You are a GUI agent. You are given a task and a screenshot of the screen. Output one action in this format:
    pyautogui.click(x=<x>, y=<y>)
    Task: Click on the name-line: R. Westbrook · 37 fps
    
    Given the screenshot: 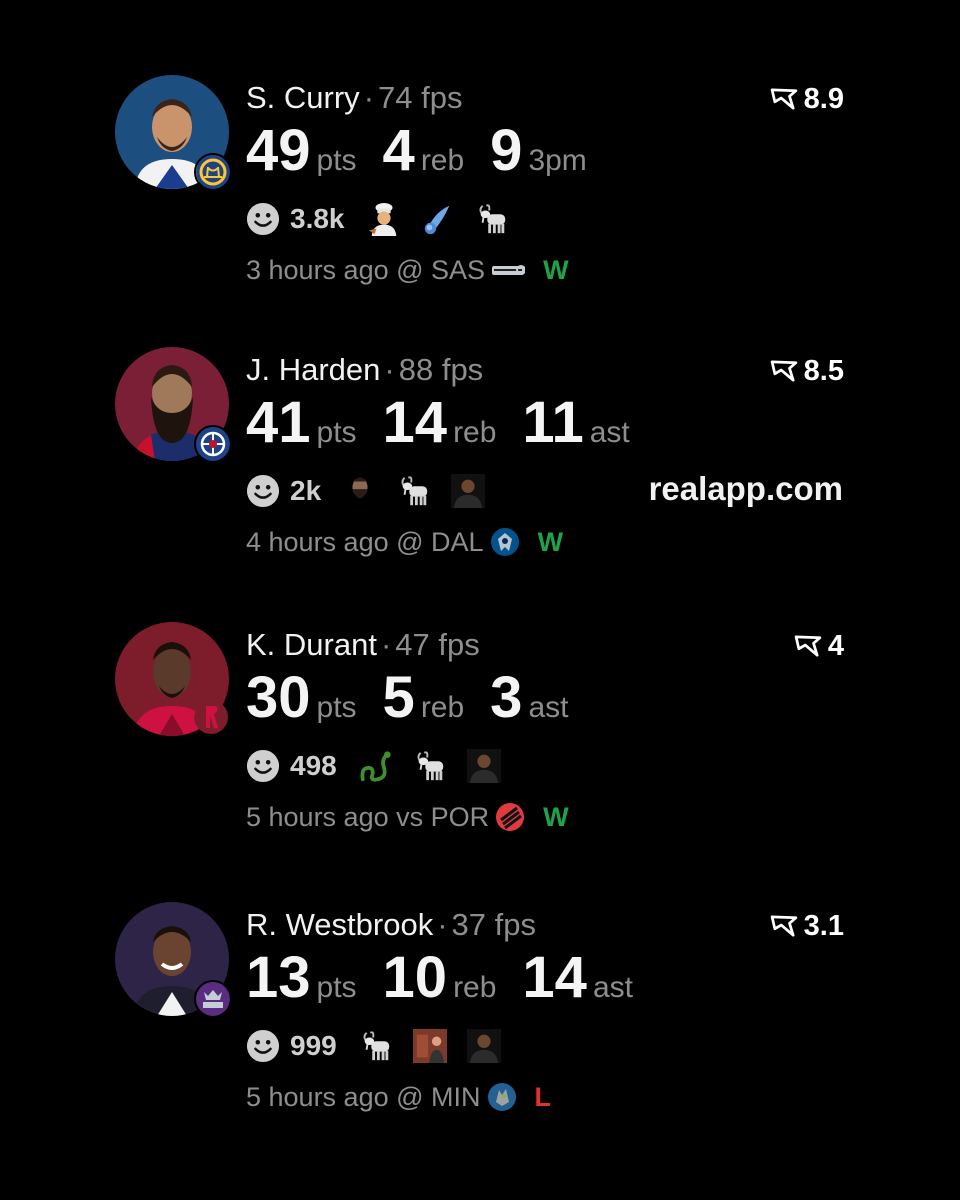 What is the action you would take?
    pyautogui.click(x=391, y=925)
    